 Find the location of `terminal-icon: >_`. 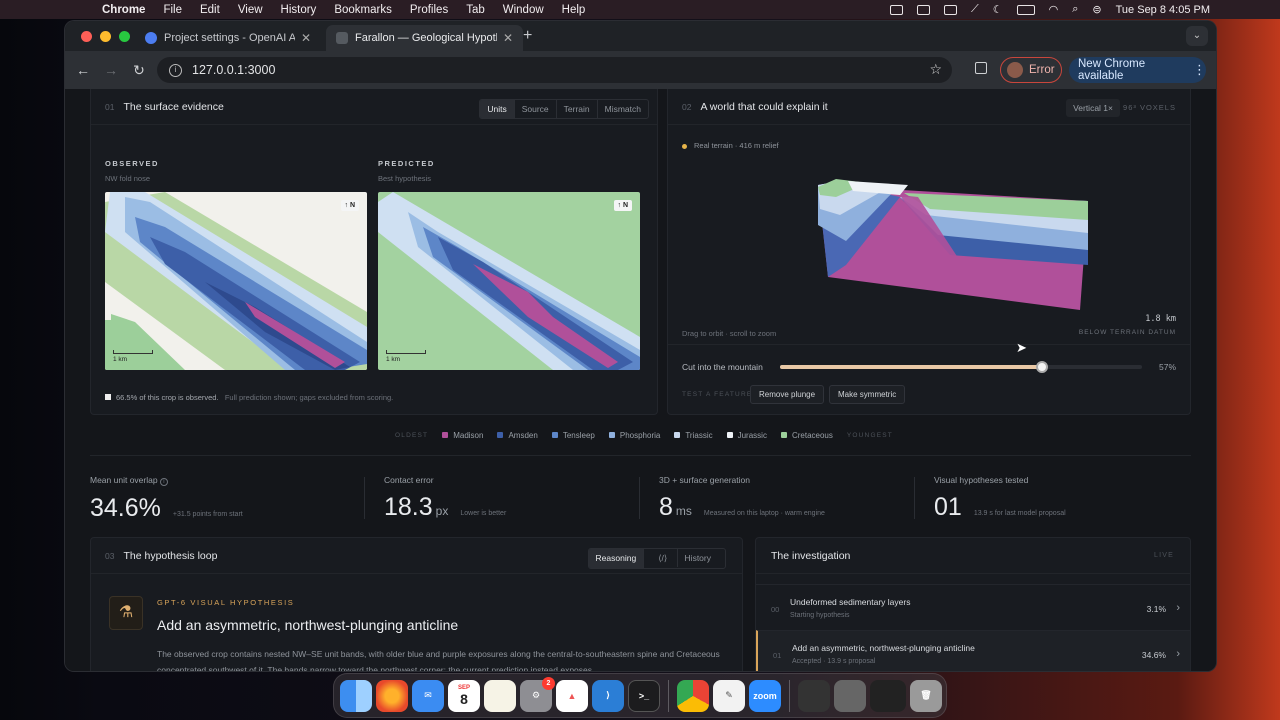

terminal-icon: >_ is located at coordinates (644, 695).